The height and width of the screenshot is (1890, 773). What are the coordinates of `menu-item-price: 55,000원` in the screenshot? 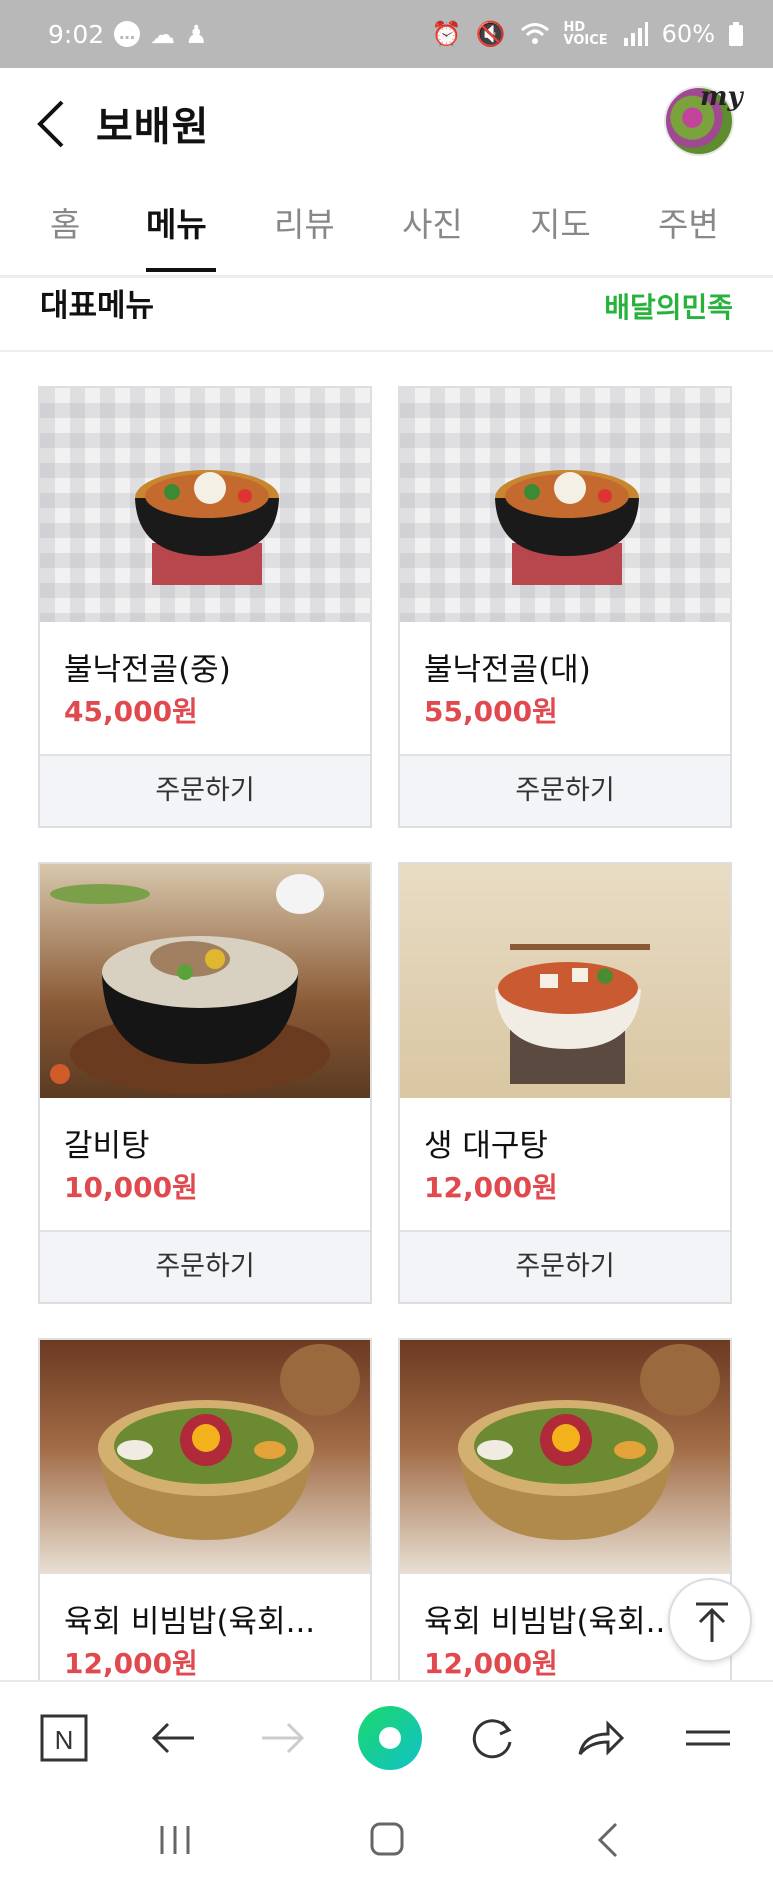 It's located at (491, 711).